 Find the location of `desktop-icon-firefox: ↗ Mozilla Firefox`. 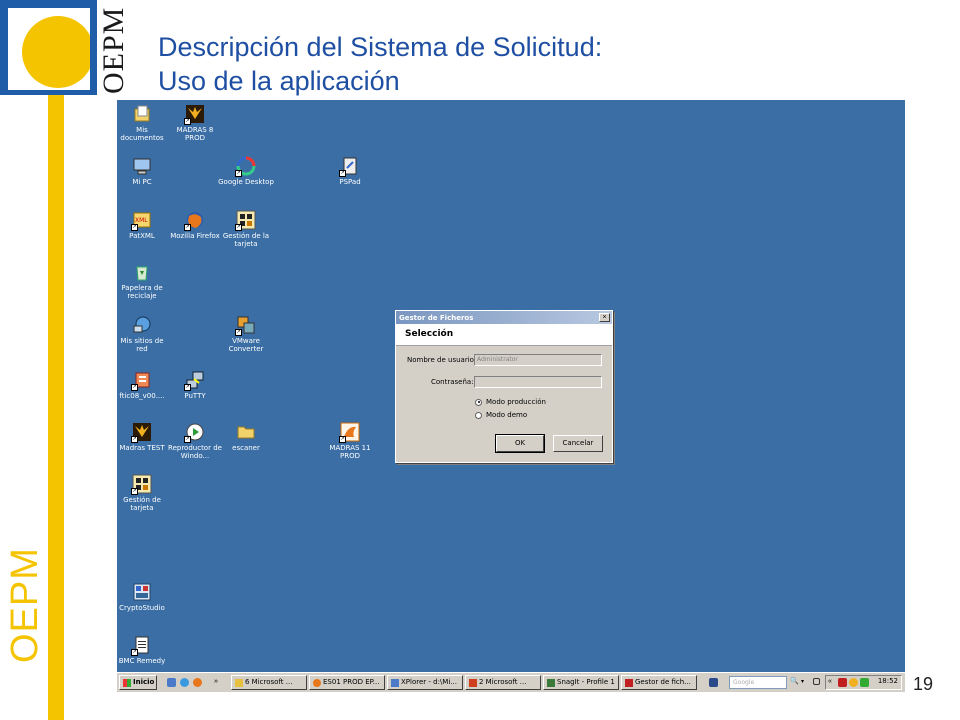

desktop-icon-firefox: ↗ Mozilla Firefox is located at coordinates (195, 225).